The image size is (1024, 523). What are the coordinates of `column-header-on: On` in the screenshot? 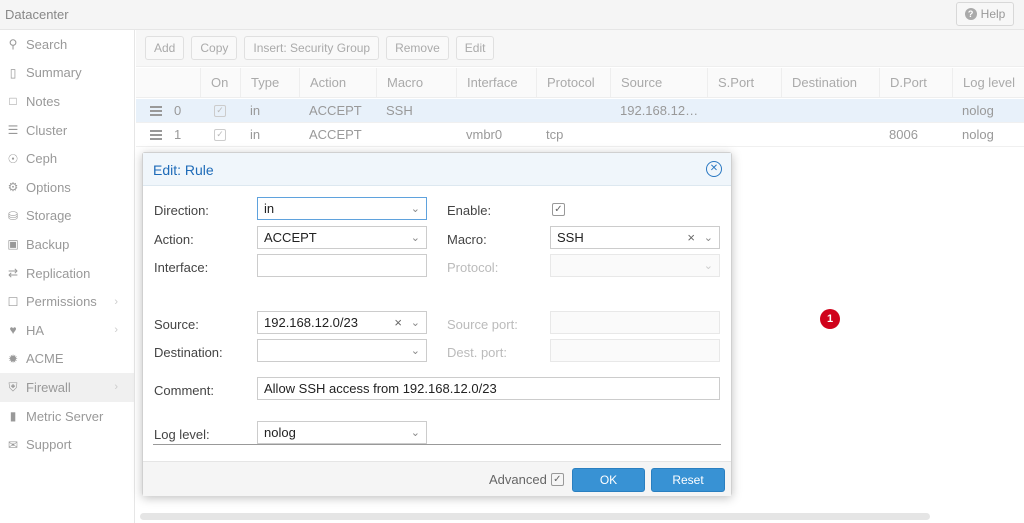 It's located at (220, 82).